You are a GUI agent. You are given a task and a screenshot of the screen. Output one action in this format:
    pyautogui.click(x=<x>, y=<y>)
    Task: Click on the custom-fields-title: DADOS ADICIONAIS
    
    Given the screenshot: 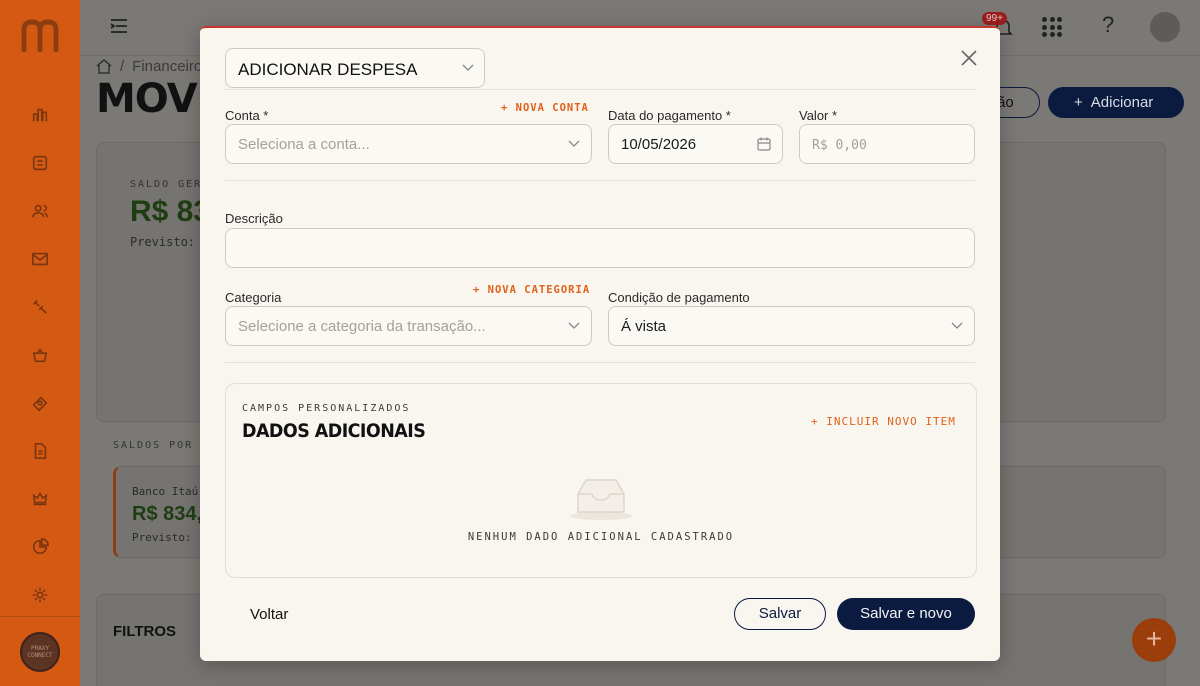 What is the action you would take?
    pyautogui.click(x=334, y=431)
    